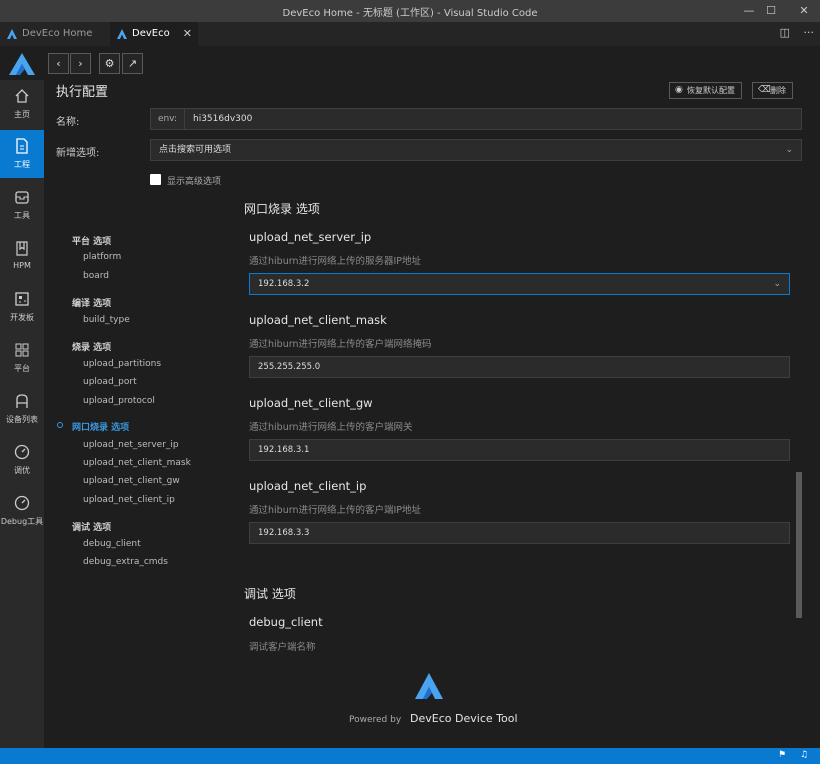  What do you see at coordinates (57, 33) in the screenshot?
I see `tab-label: DevEco Home` at bounding box center [57, 33].